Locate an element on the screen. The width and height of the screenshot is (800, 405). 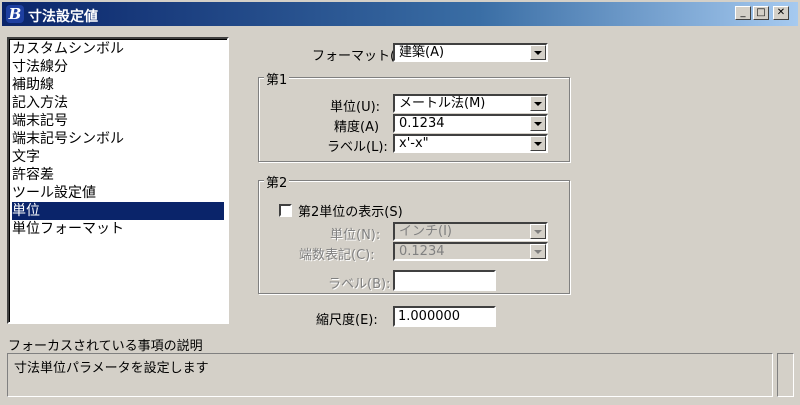
description-box: 寸法単位パラメータを設定します is located at coordinates (390, 375).